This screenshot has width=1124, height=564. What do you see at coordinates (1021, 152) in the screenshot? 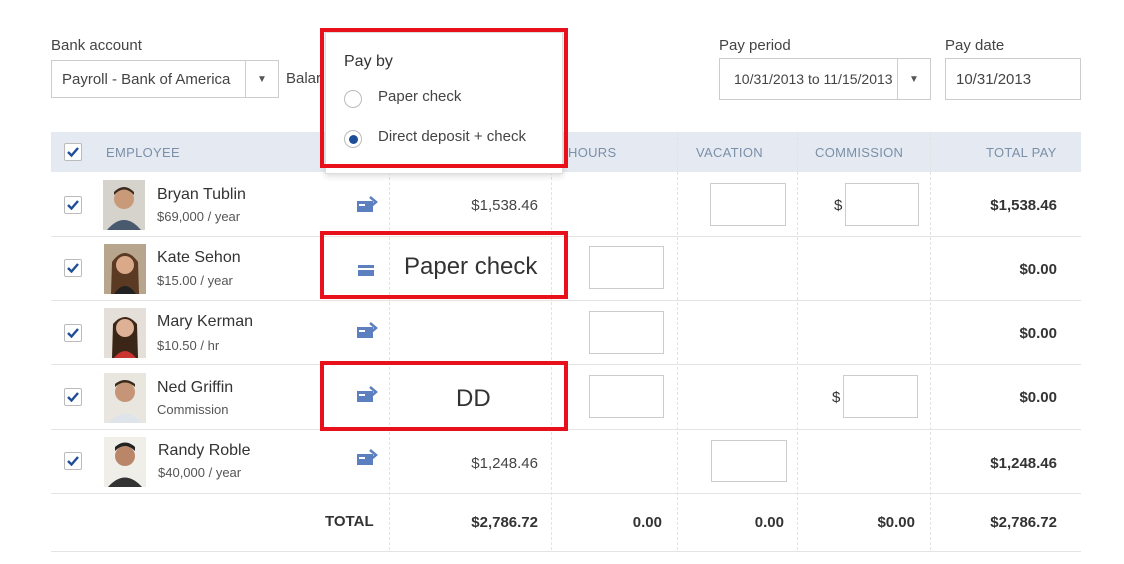
I see `header-total-pay: TOTAL PAY` at bounding box center [1021, 152].